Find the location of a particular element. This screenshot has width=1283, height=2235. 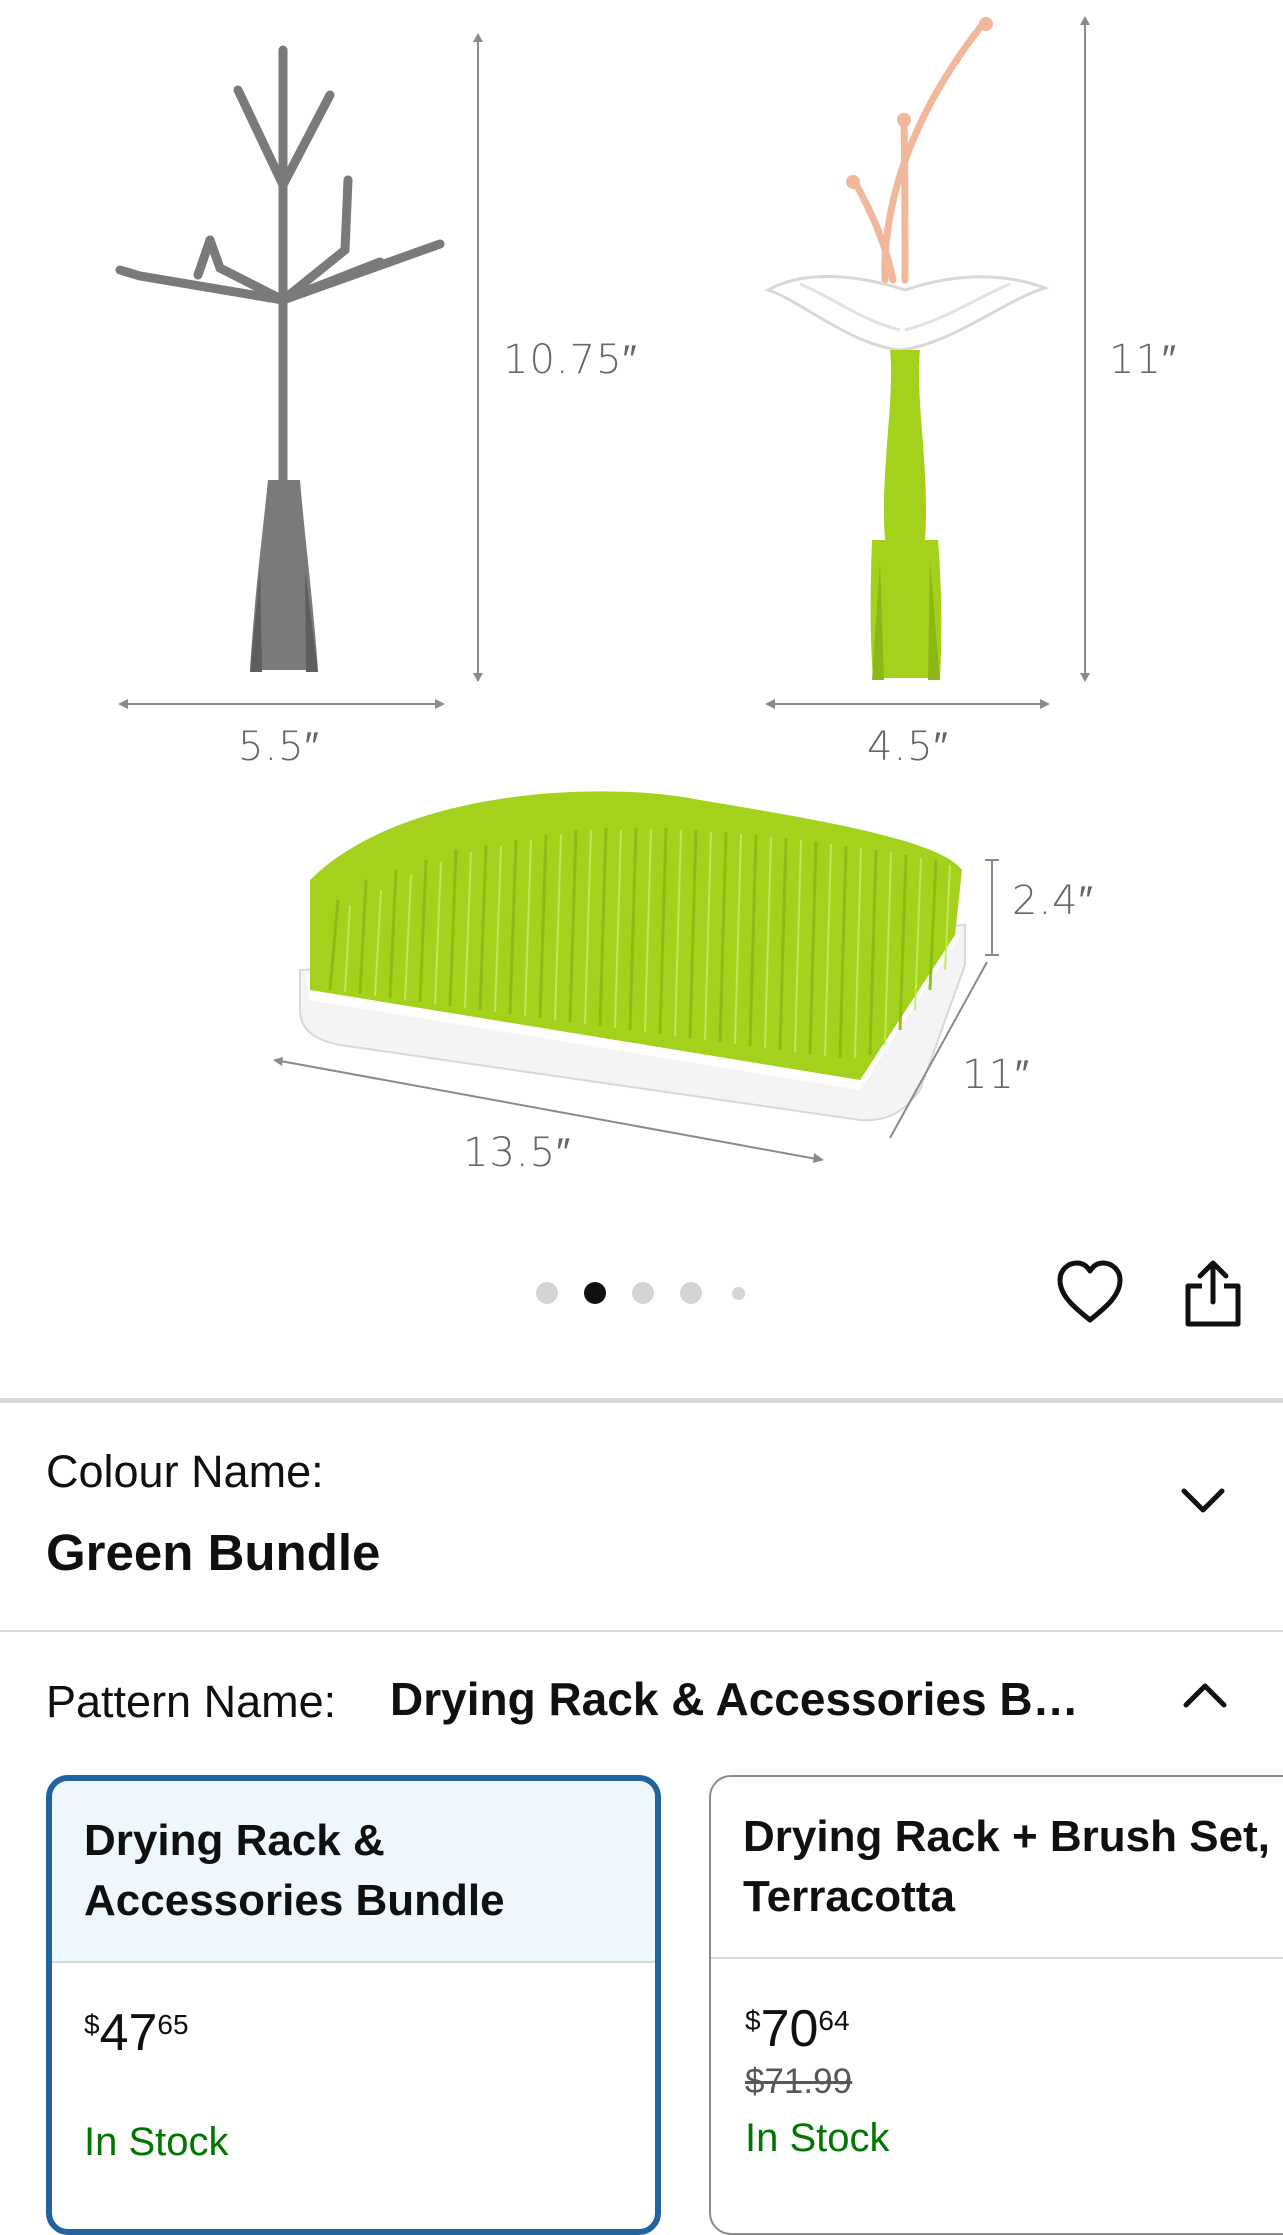

option-price: $7064 is located at coordinates (797, 2029).